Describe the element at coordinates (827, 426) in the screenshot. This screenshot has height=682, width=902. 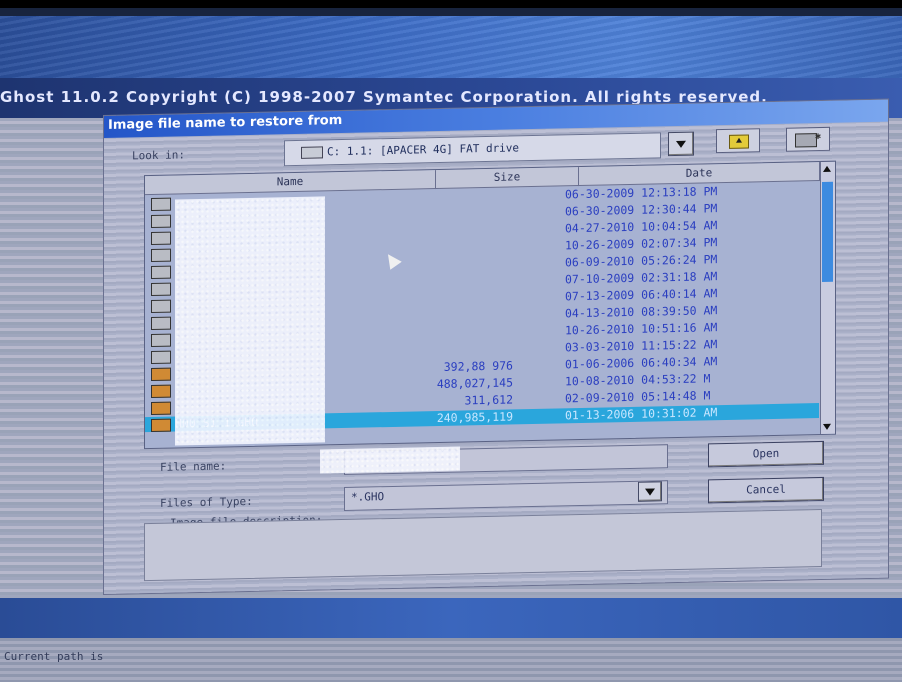
I see `scroll-down-icon` at that location.